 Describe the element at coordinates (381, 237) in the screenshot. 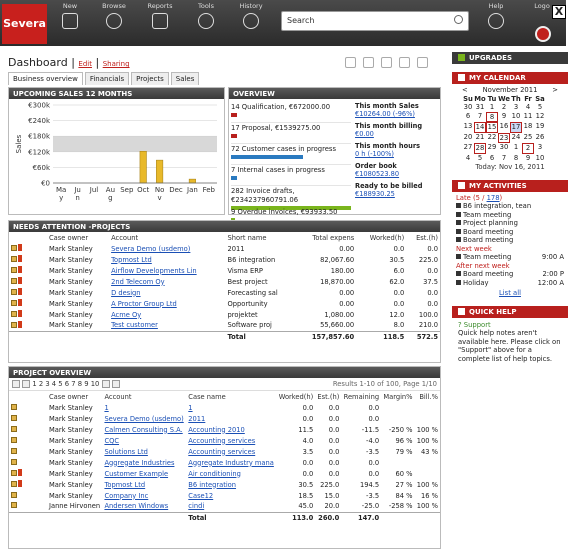

I see `column-header: Worked(h)` at that location.